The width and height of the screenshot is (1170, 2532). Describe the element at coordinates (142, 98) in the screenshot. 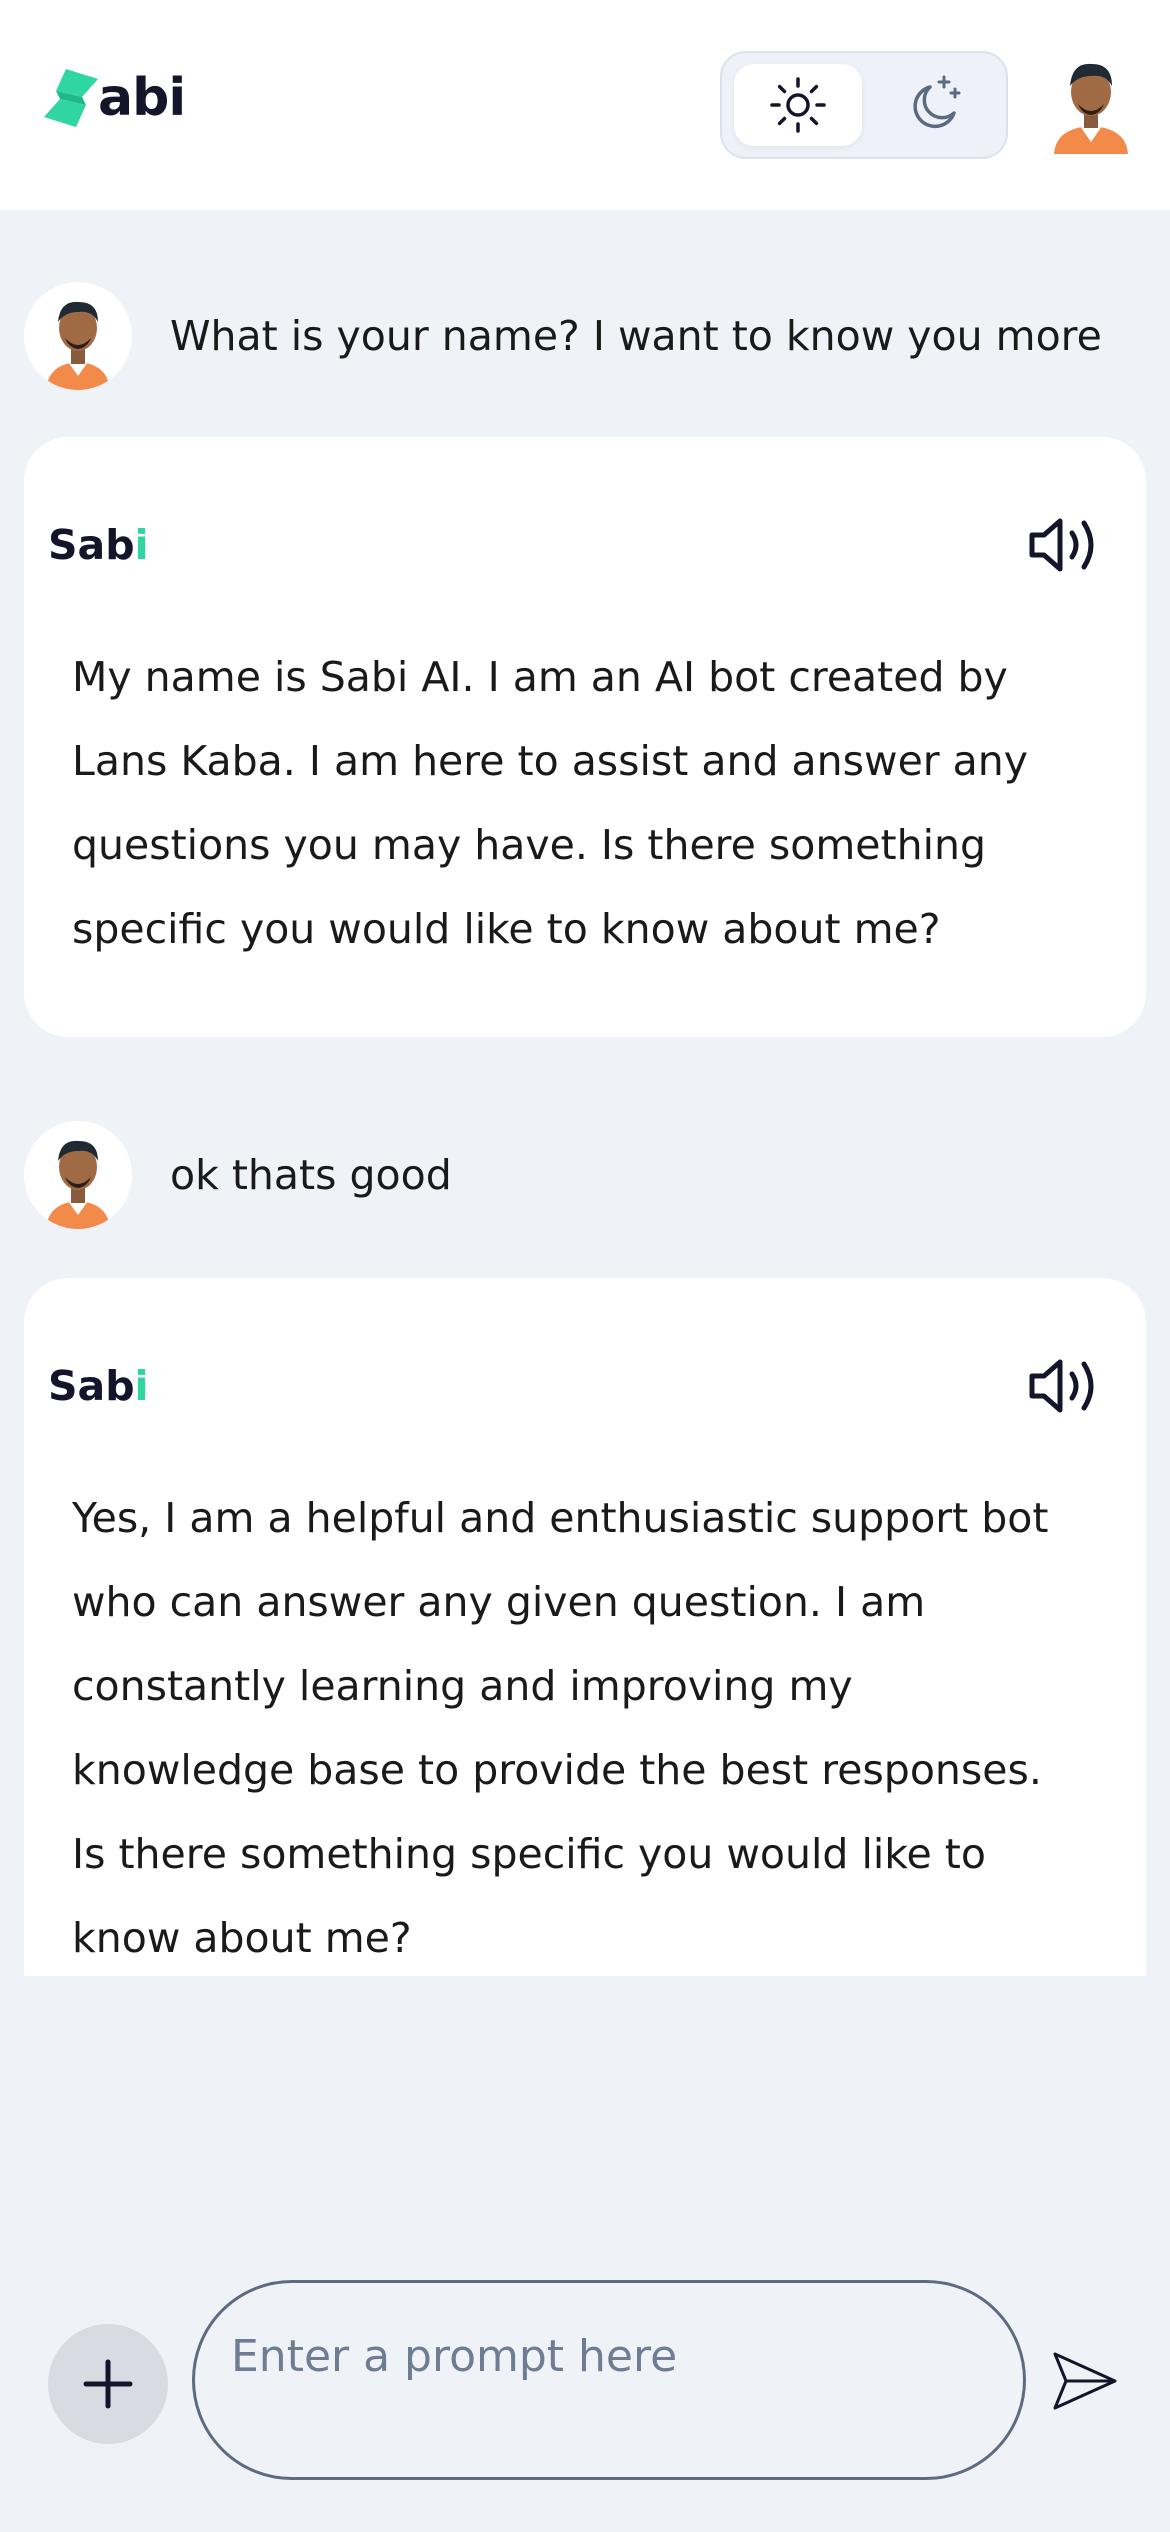

I see `logo-text: abi` at that location.